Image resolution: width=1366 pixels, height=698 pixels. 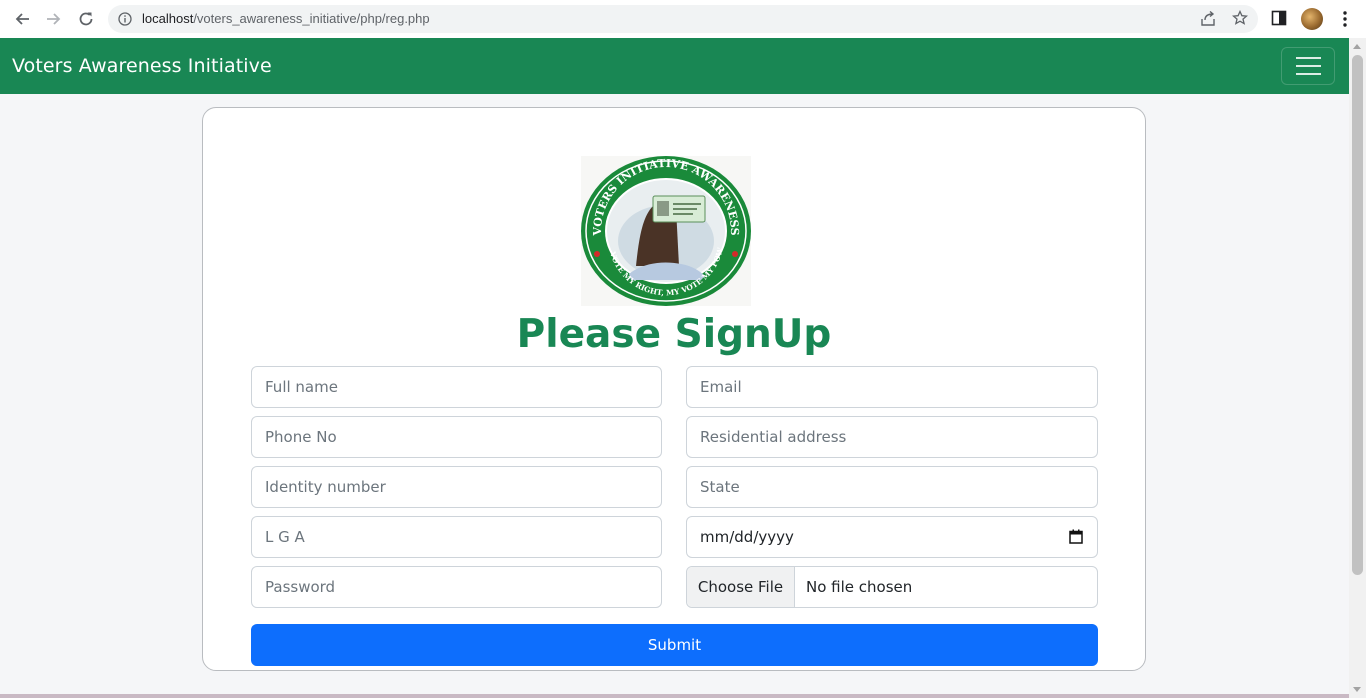 I want to click on top-navbar: Voters Awareness Initiative, so click(x=674, y=66).